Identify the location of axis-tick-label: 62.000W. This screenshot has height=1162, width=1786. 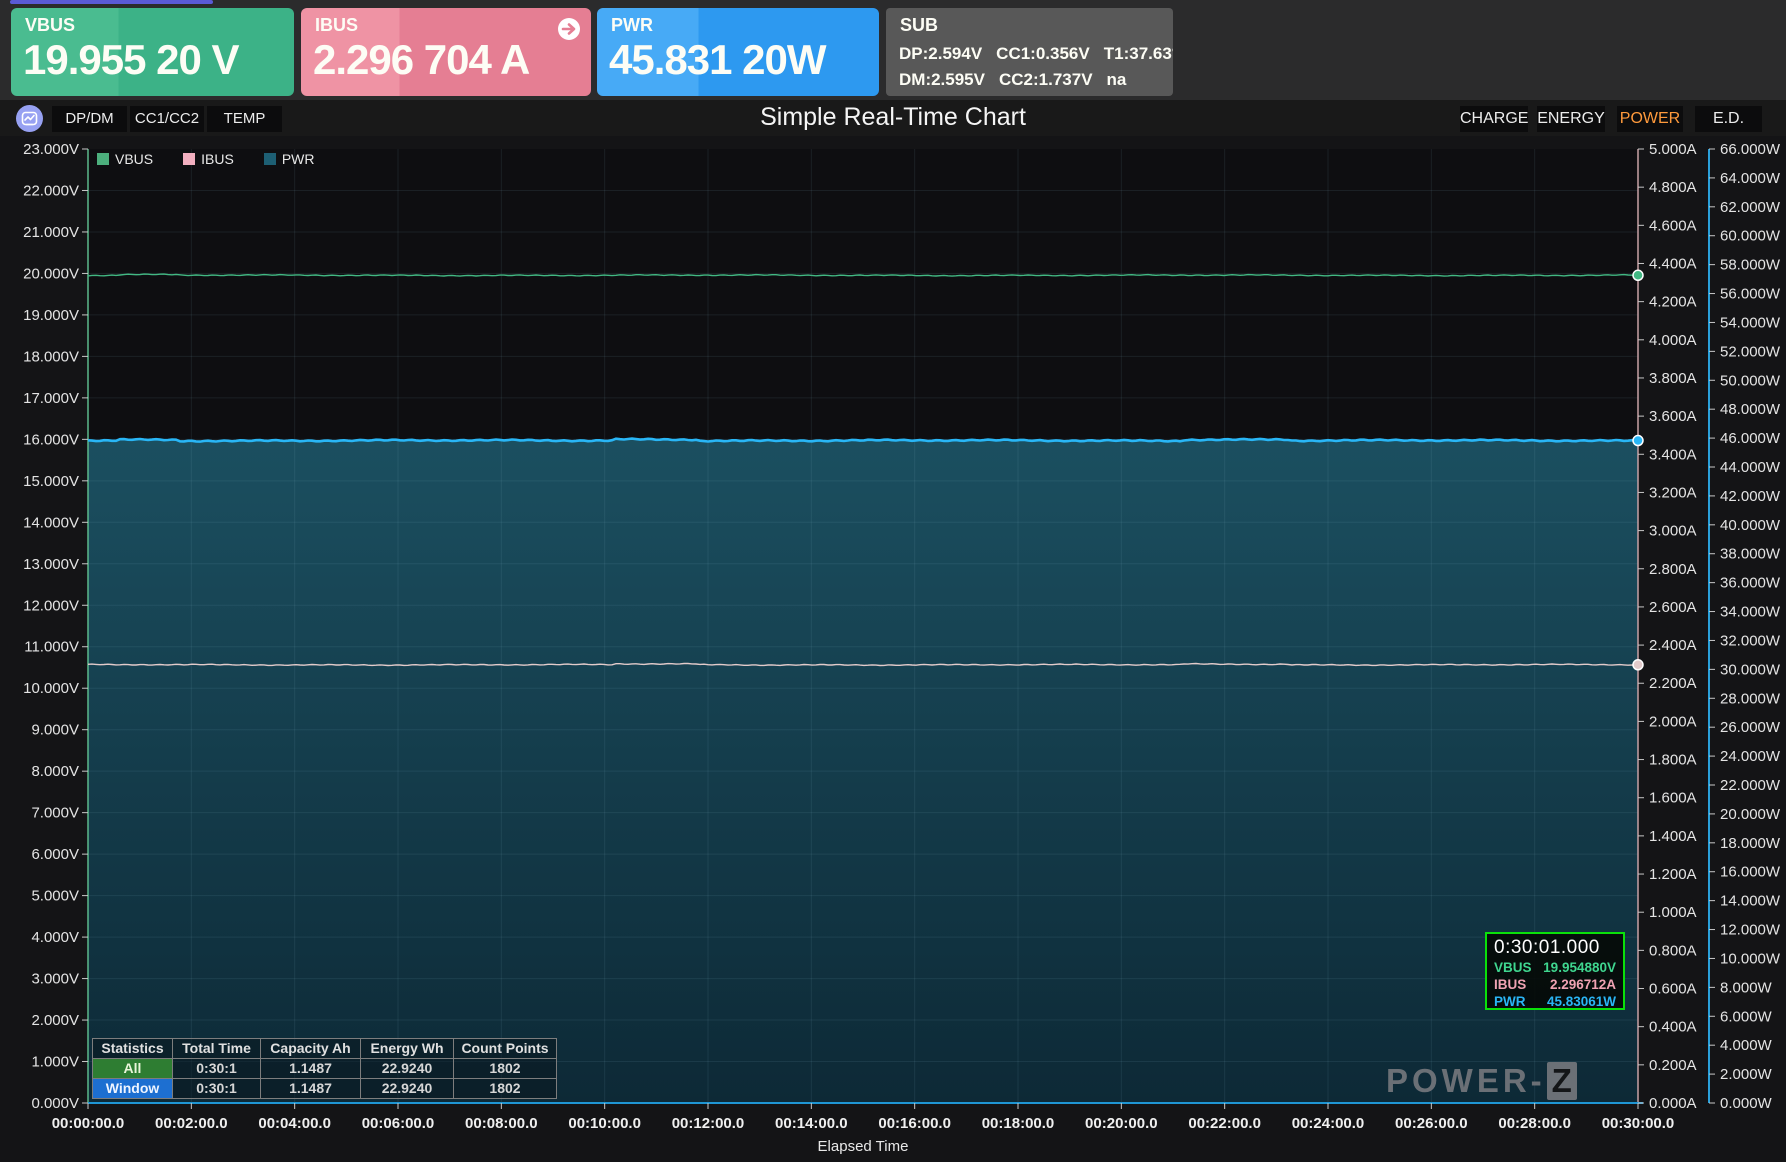
(1750, 207).